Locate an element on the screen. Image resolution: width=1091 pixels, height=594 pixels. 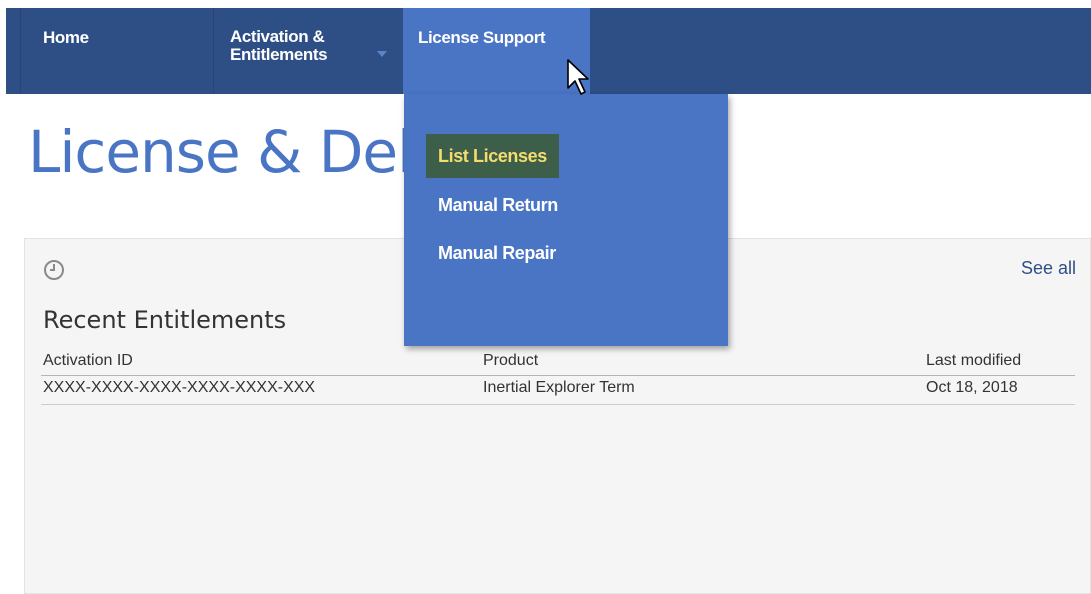
clock-icon is located at coordinates (54, 272).